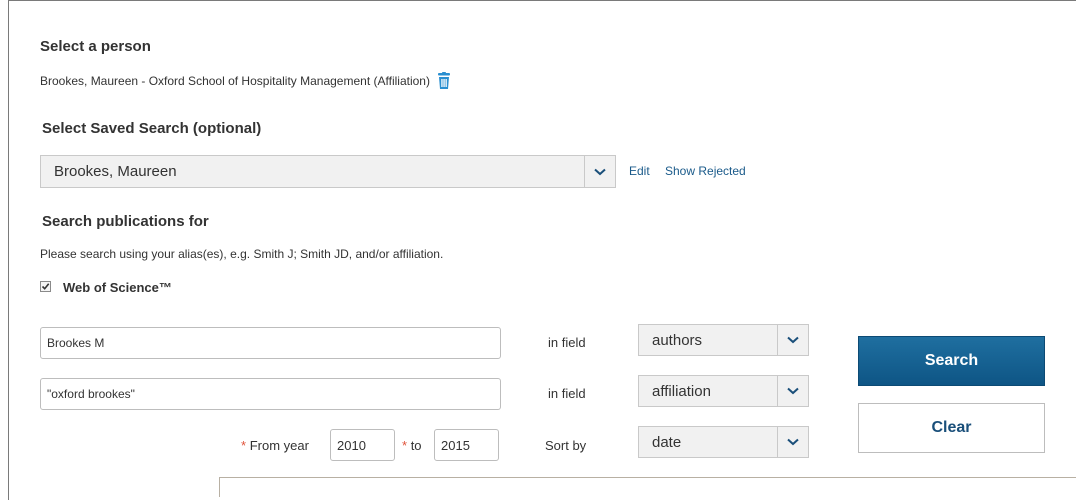 This screenshot has width=1076, height=500. I want to click on field-select-1: authors, so click(723, 340).